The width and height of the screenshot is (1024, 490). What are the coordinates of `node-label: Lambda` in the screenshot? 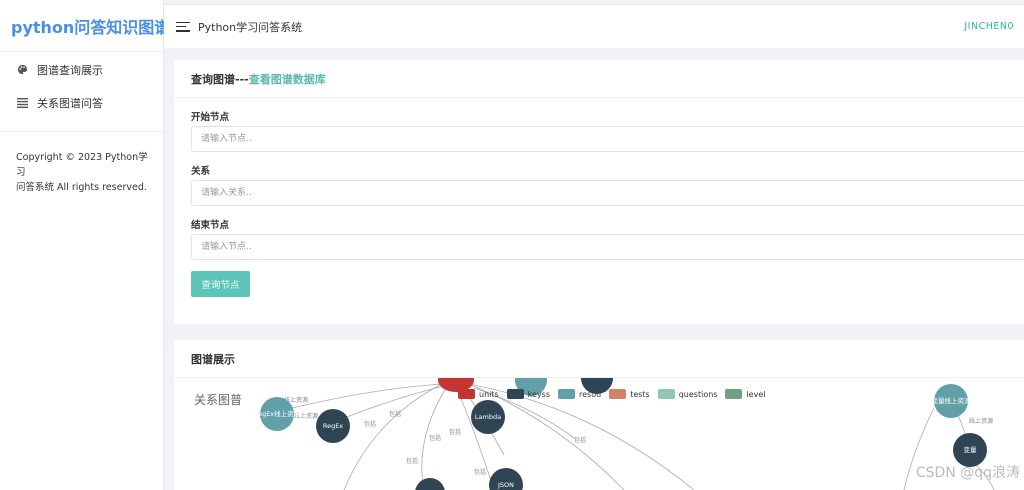 It's located at (488, 417).